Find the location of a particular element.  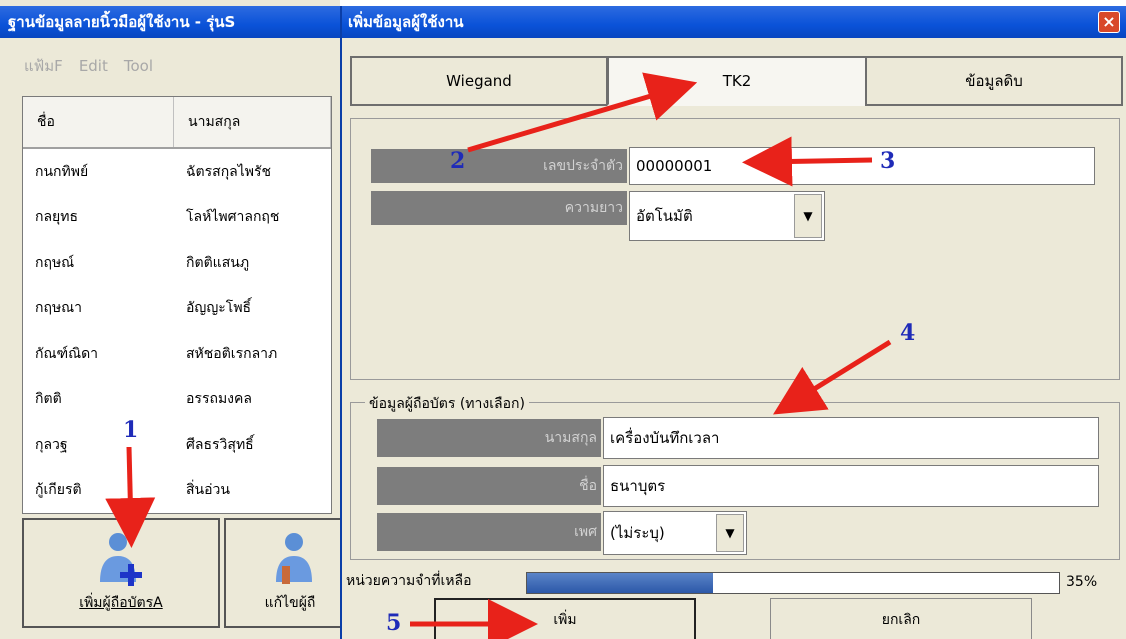

list-header: ชื่อ นามสกุล is located at coordinates (177, 123).